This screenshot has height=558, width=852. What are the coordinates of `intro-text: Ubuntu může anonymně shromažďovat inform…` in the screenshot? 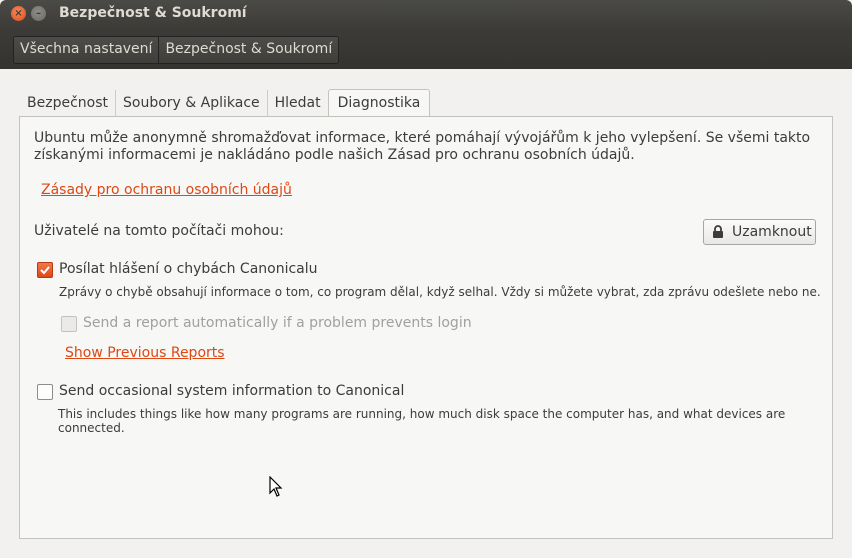 It's located at (424, 147).